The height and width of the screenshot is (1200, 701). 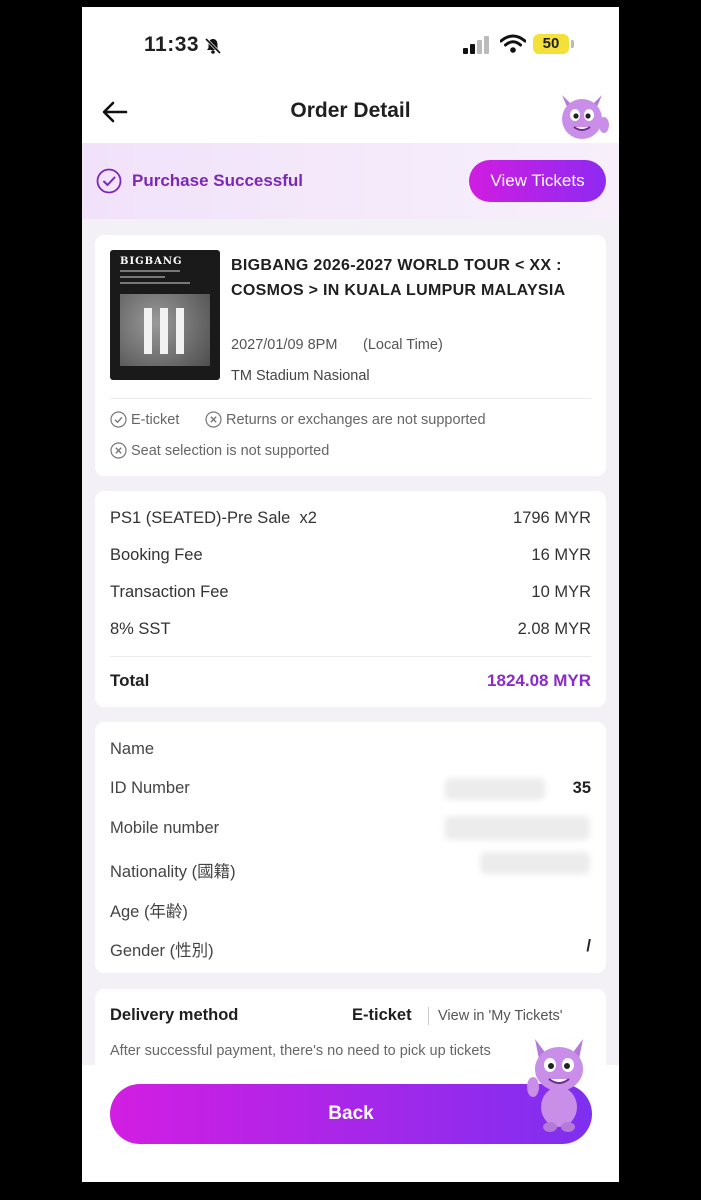 I want to click on price-label: Transaction Fee, so click(x=169, y=592).